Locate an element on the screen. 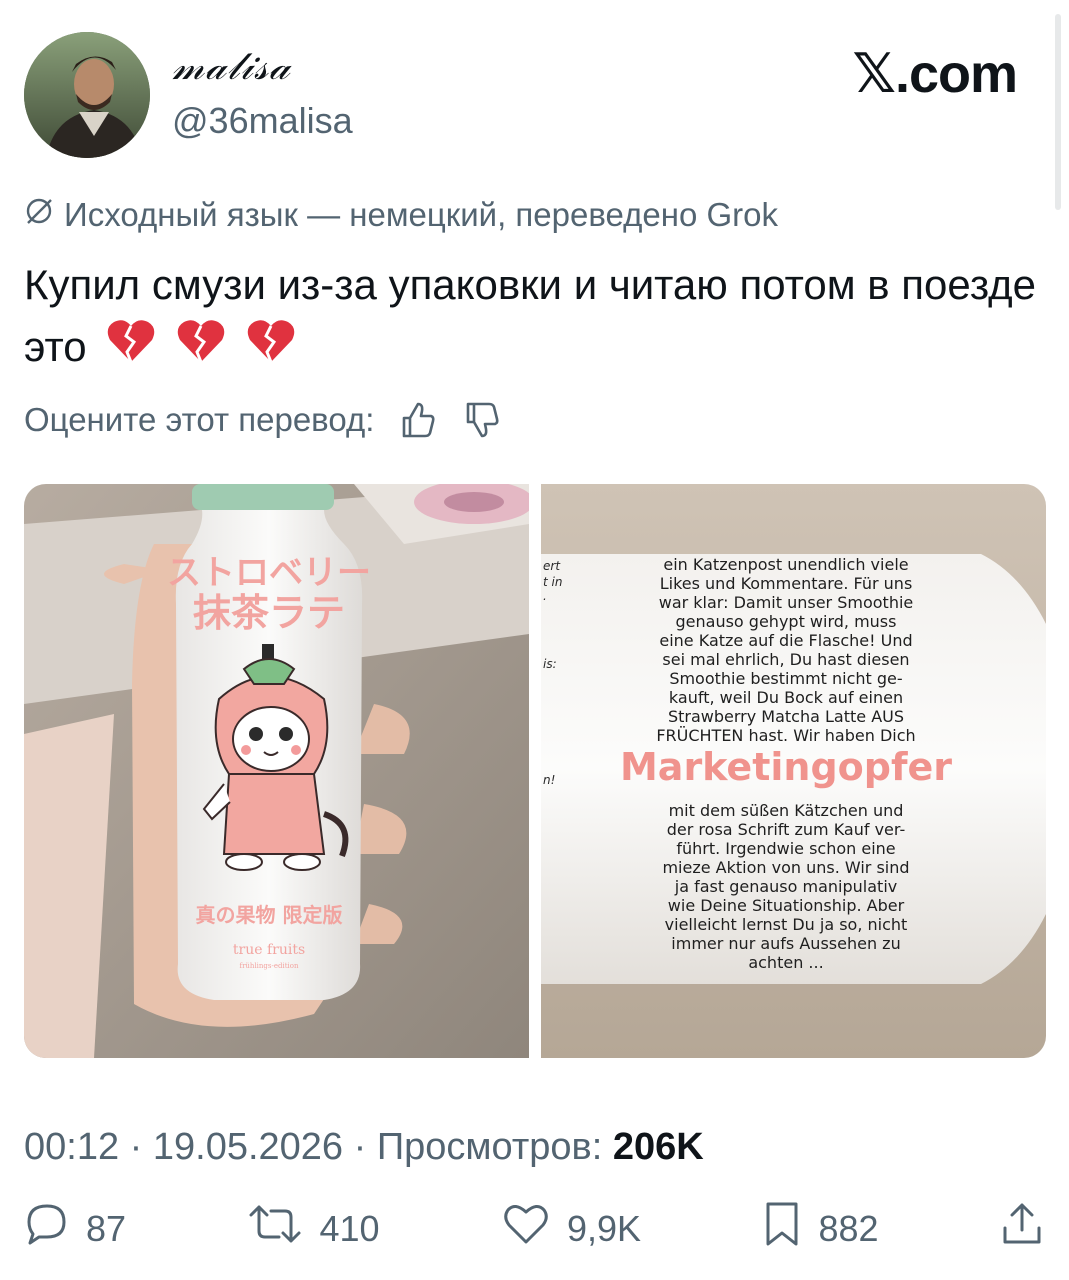 This screenshot has width=1069, height=1280. bottle-back-text-line: wie Deine Situationship. Aber is located at coordinates (786, 905).